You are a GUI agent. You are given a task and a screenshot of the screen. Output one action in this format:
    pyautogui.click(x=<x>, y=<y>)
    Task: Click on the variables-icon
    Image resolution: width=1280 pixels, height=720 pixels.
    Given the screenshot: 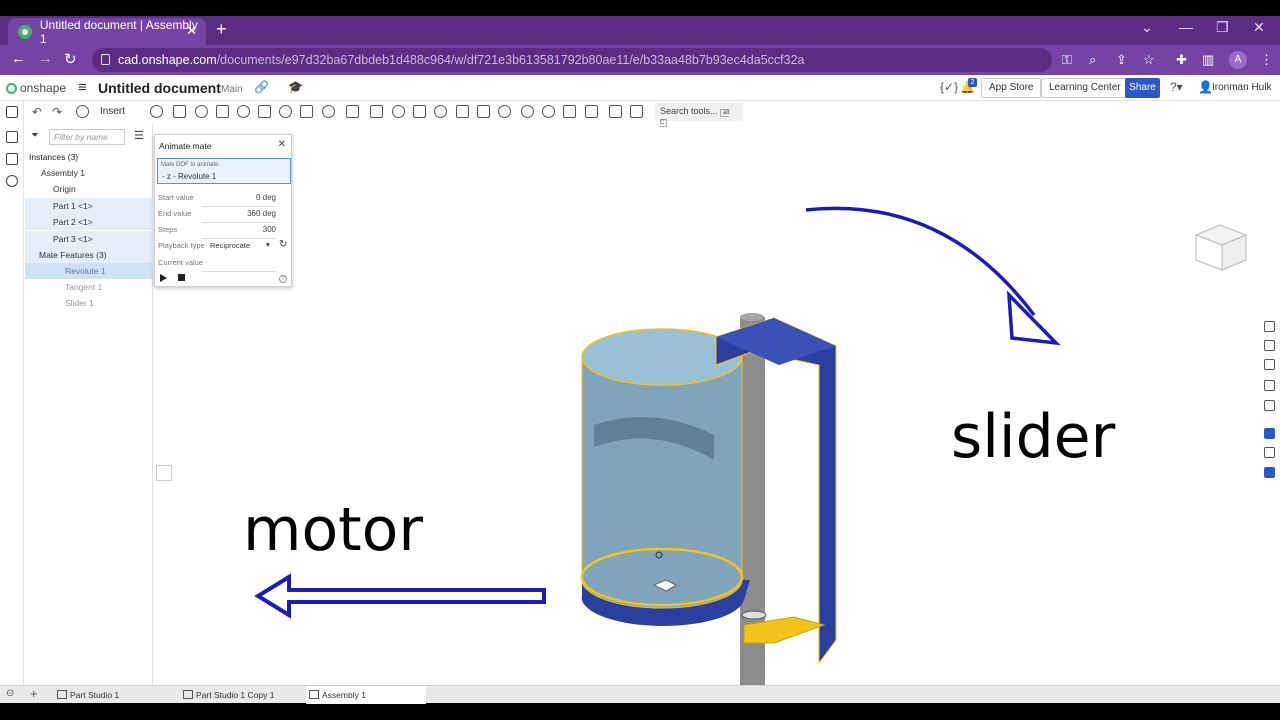 What is the action you would take?
    pyautogui.click(x=1269, y=405)
    